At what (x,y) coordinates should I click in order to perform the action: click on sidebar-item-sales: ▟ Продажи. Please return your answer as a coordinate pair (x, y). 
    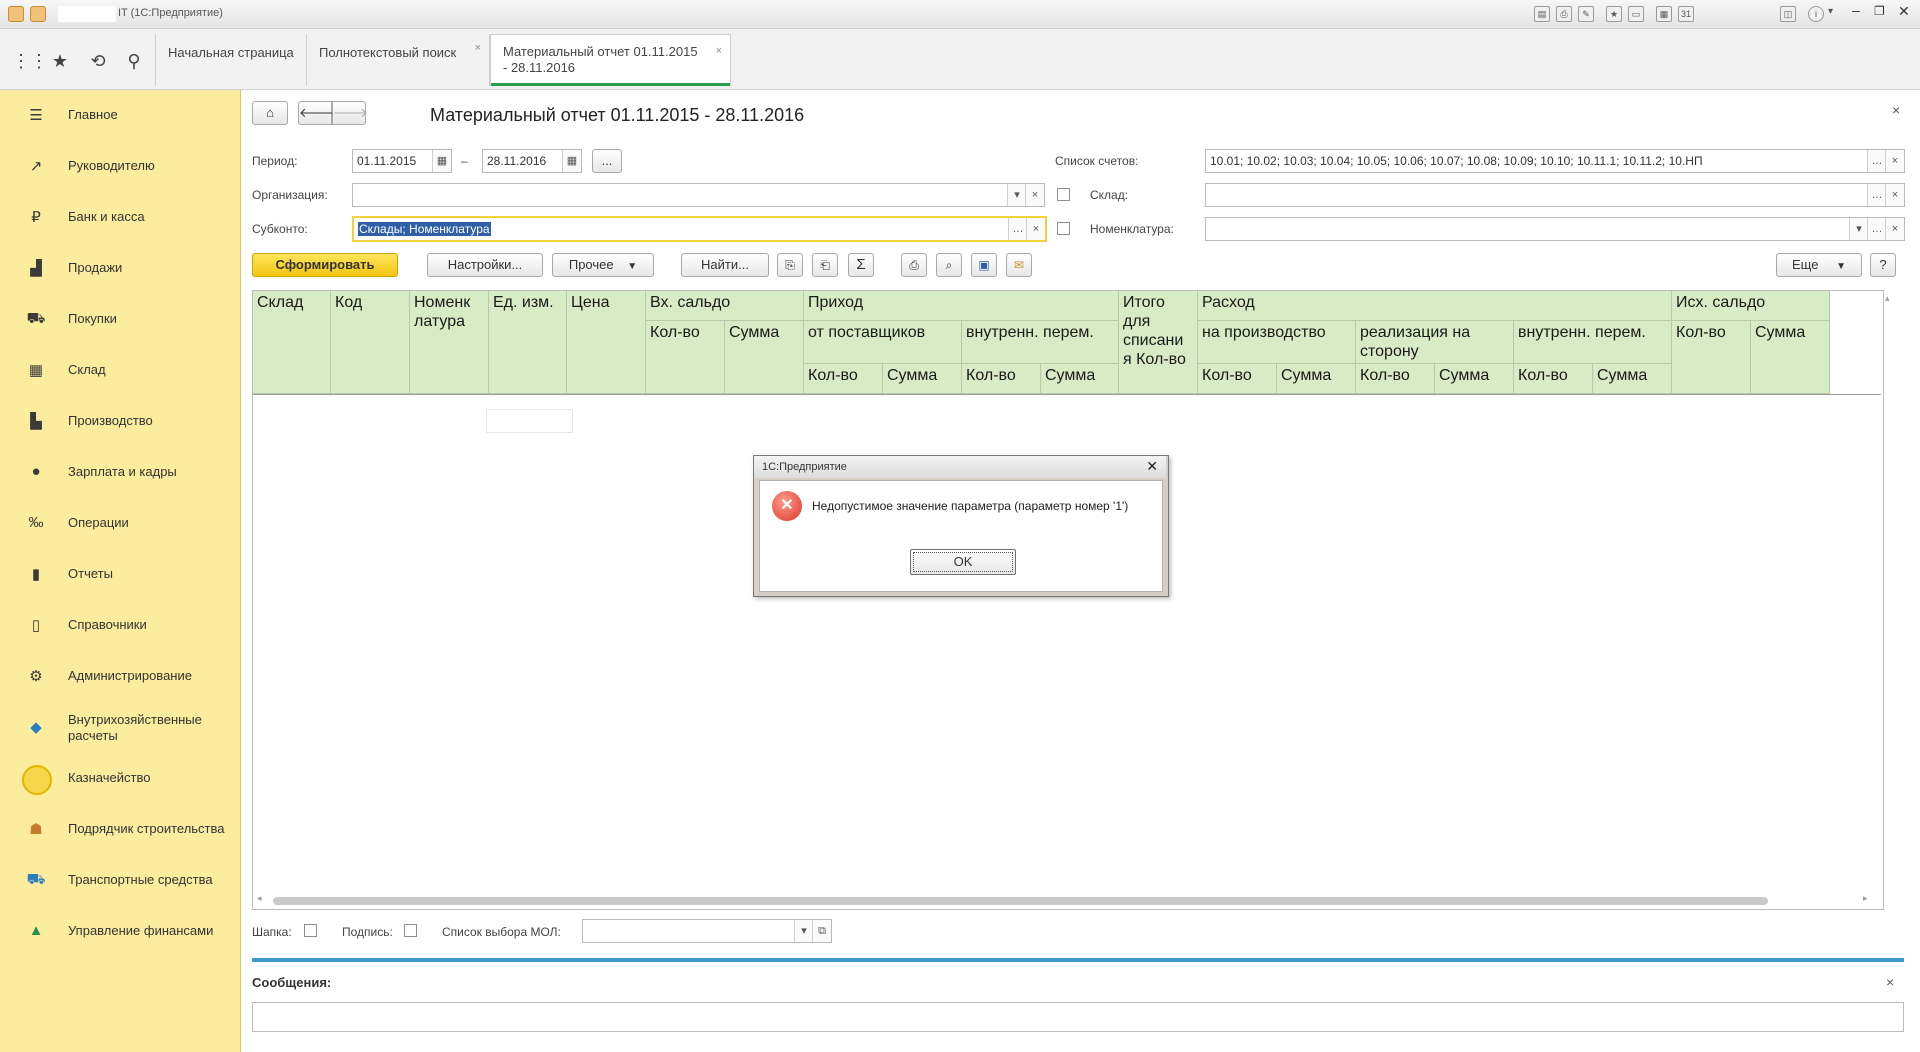
    Looking at the image, I should click on (120, 269).